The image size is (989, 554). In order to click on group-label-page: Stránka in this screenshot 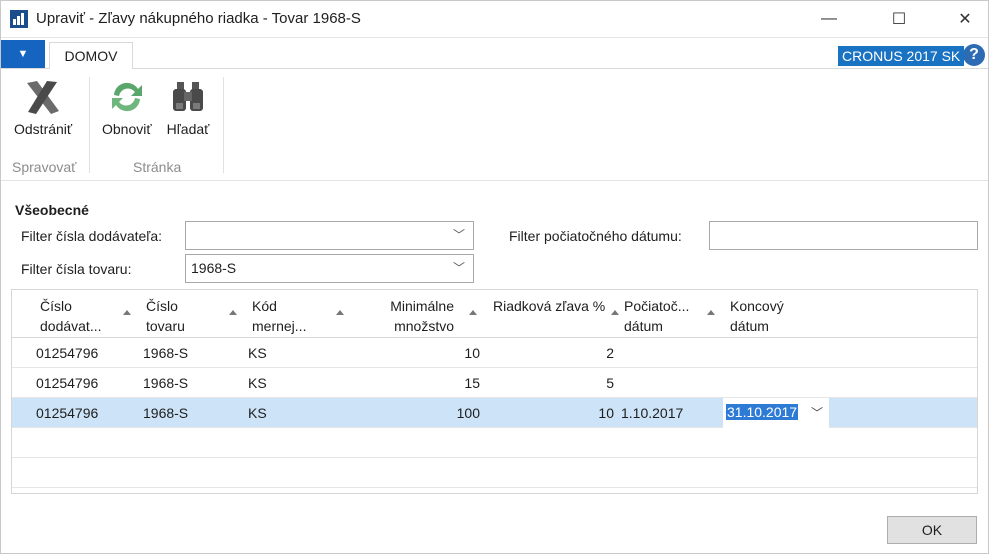, I will do `click(157, 167)`.